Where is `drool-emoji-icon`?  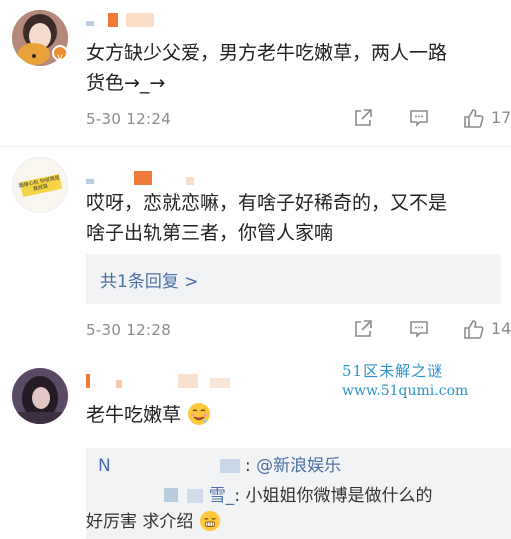 drool-emoji-icon is located at coordinates (199, 414).